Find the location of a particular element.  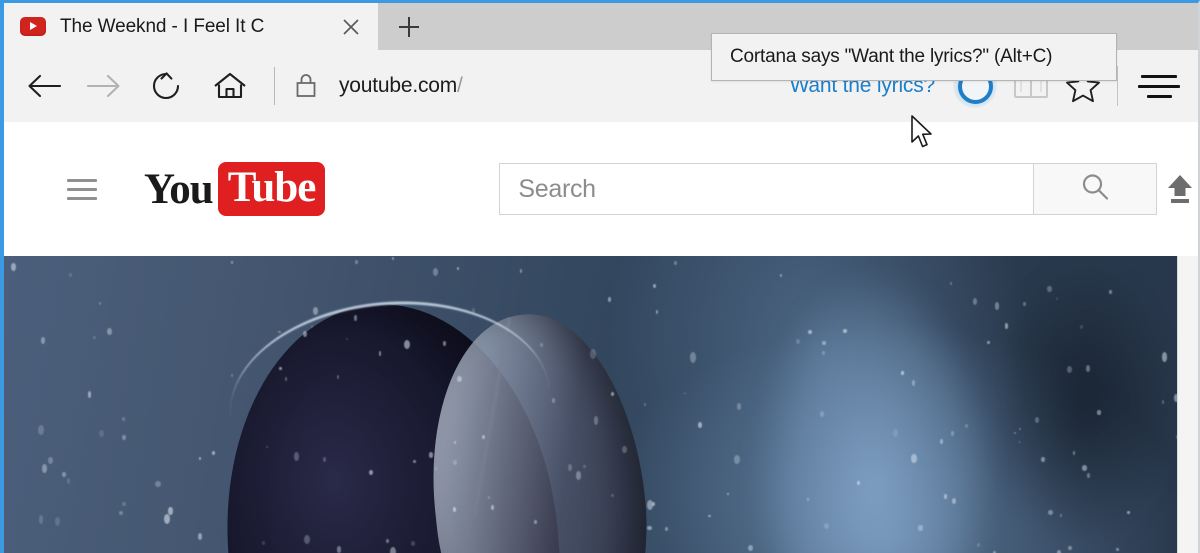

url-path: / is located at coordinates (460, 85).